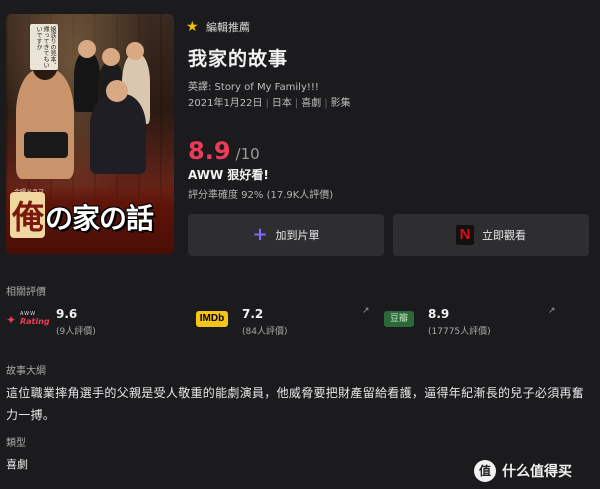 The width and height of the screenshot is (600, 489). I want to click on star-icon: ★, so click(192, 27).